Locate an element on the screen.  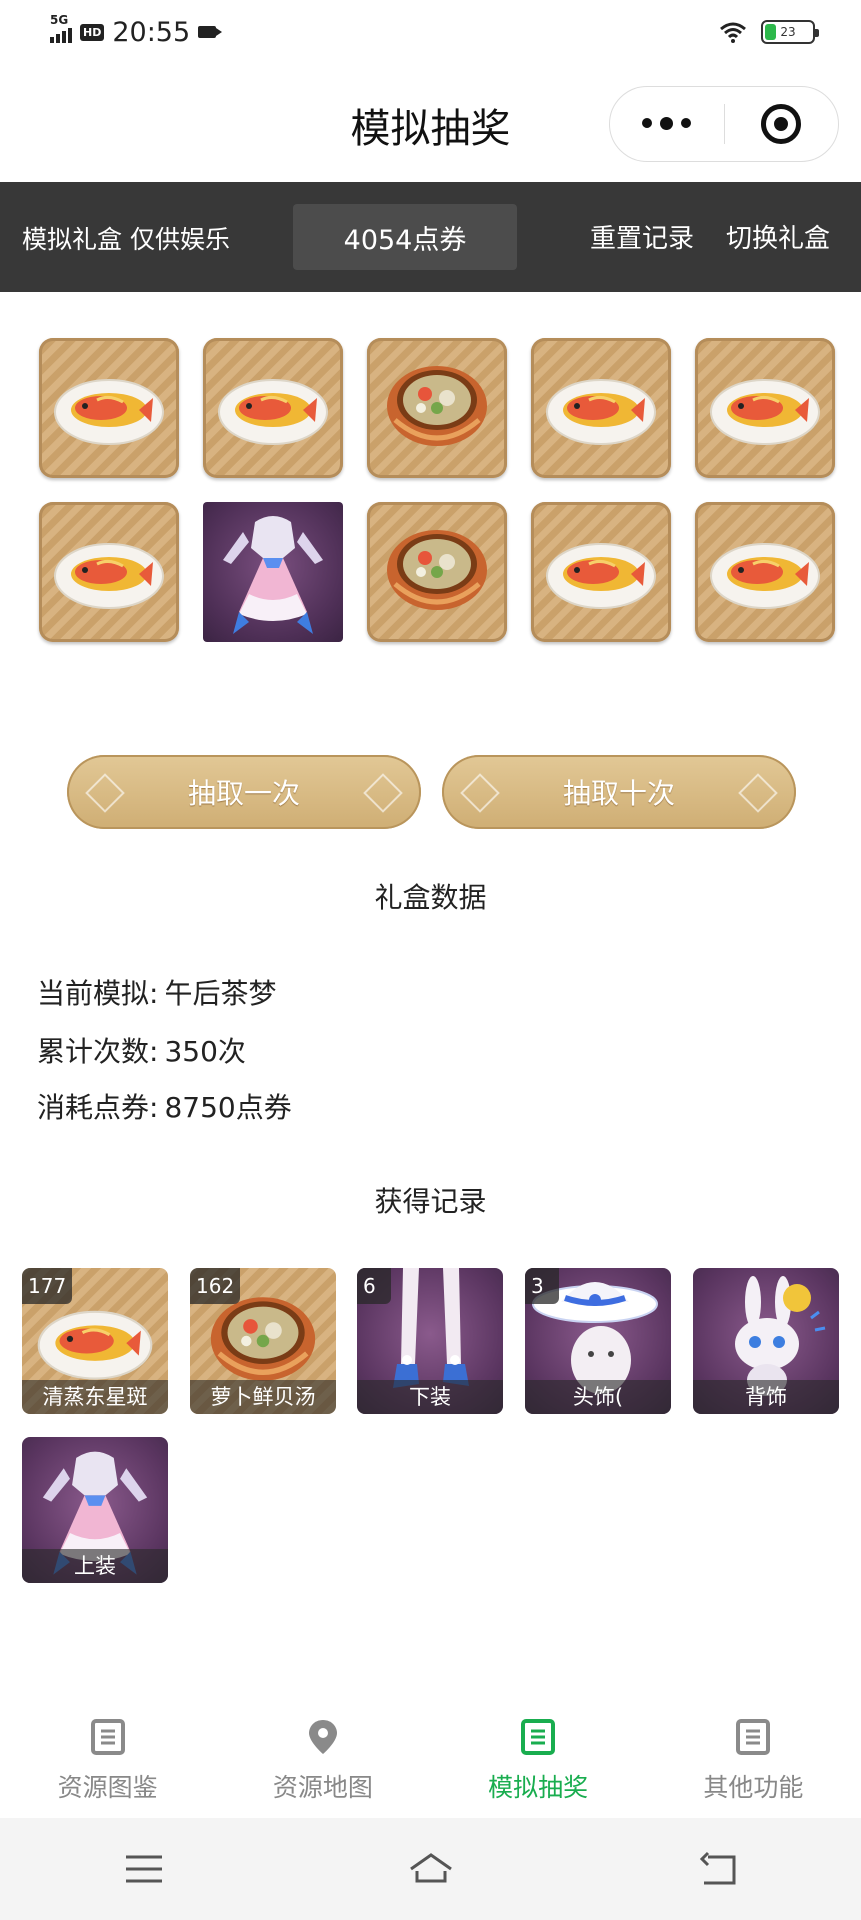
record-count-badge: 162 is located at coordinates (215, 1286).